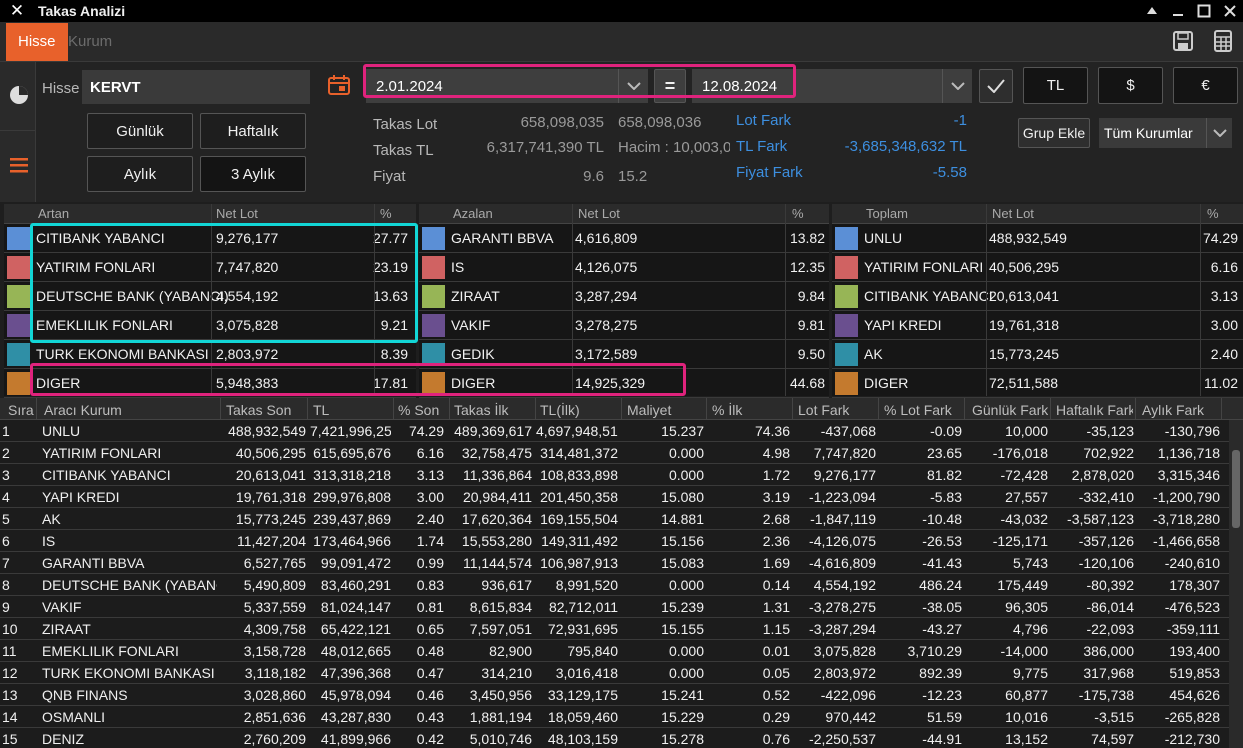 The width and height of the screenshot is (1243, 748). Describe the element at coordinates (624, 296) in the screenshot. I see `azalan-row: ZIRAAT 3,287,294 9.84` at that location.